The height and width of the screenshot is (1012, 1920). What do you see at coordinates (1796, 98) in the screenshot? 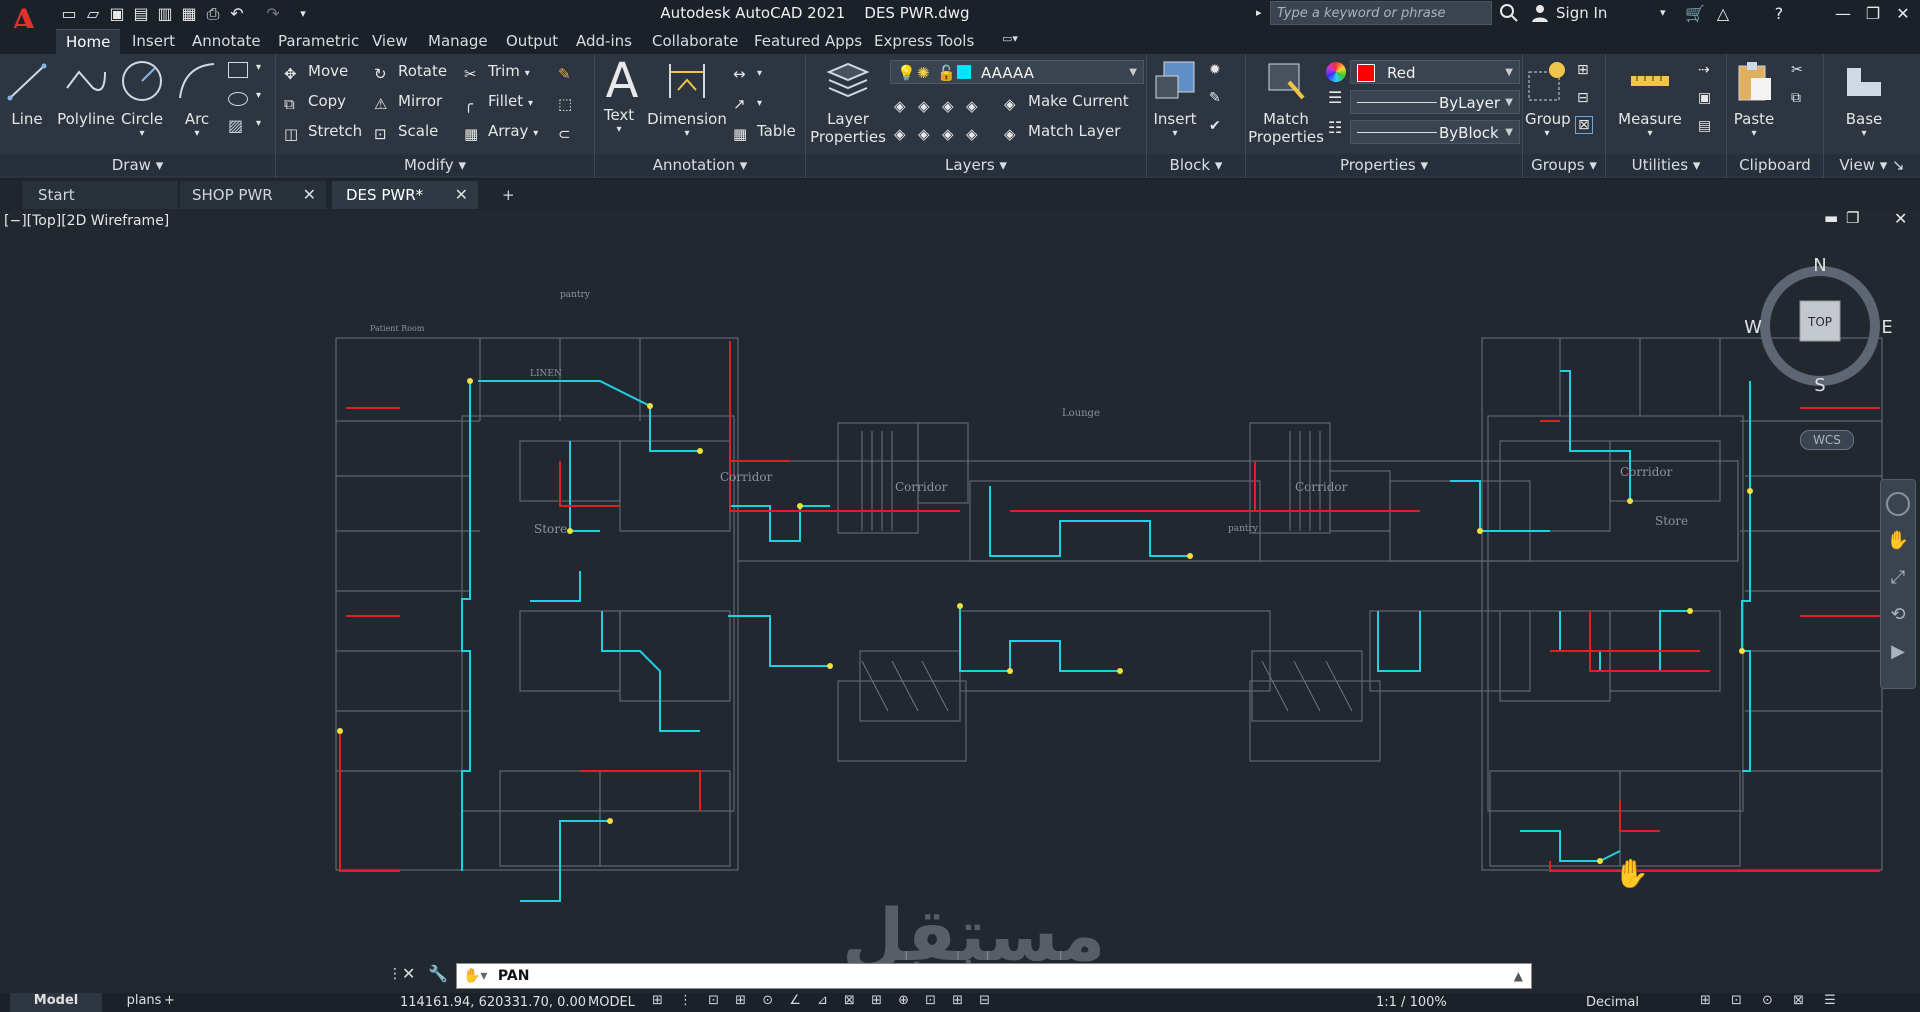
I see `copy-clip-icon: ⧉` at bounding box center [1796, 98].